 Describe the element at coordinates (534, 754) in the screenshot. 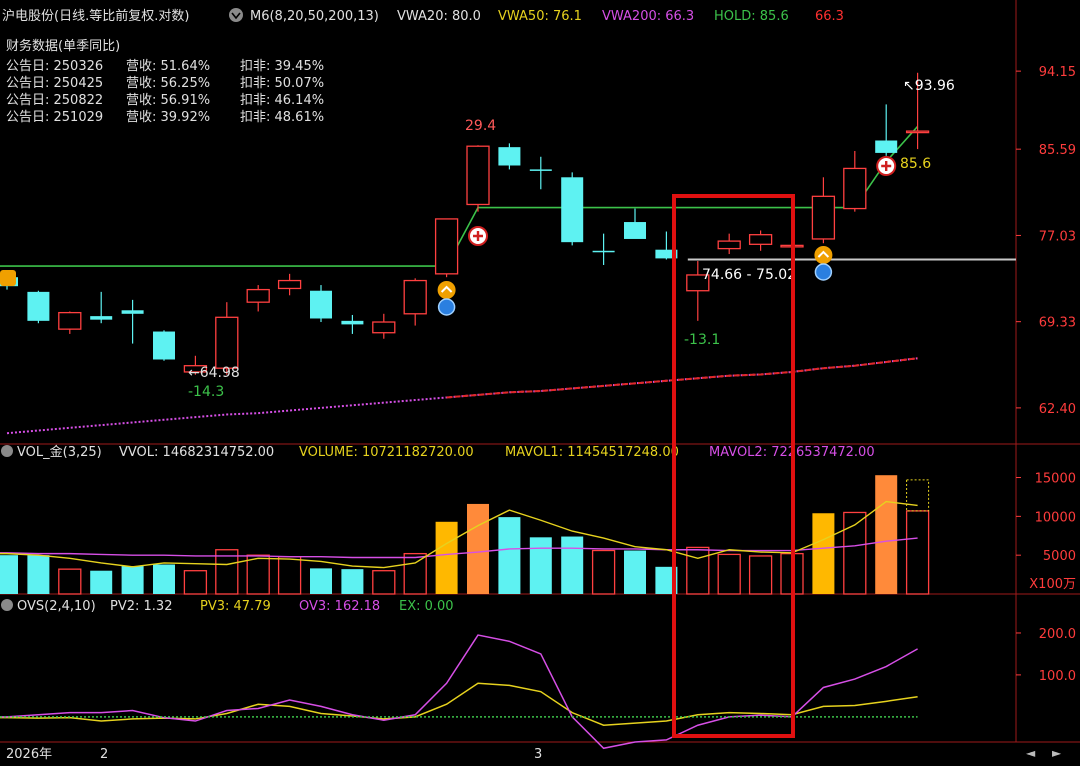

I see `time-axis: 2026年 2 3 ◄ ►` at that location.